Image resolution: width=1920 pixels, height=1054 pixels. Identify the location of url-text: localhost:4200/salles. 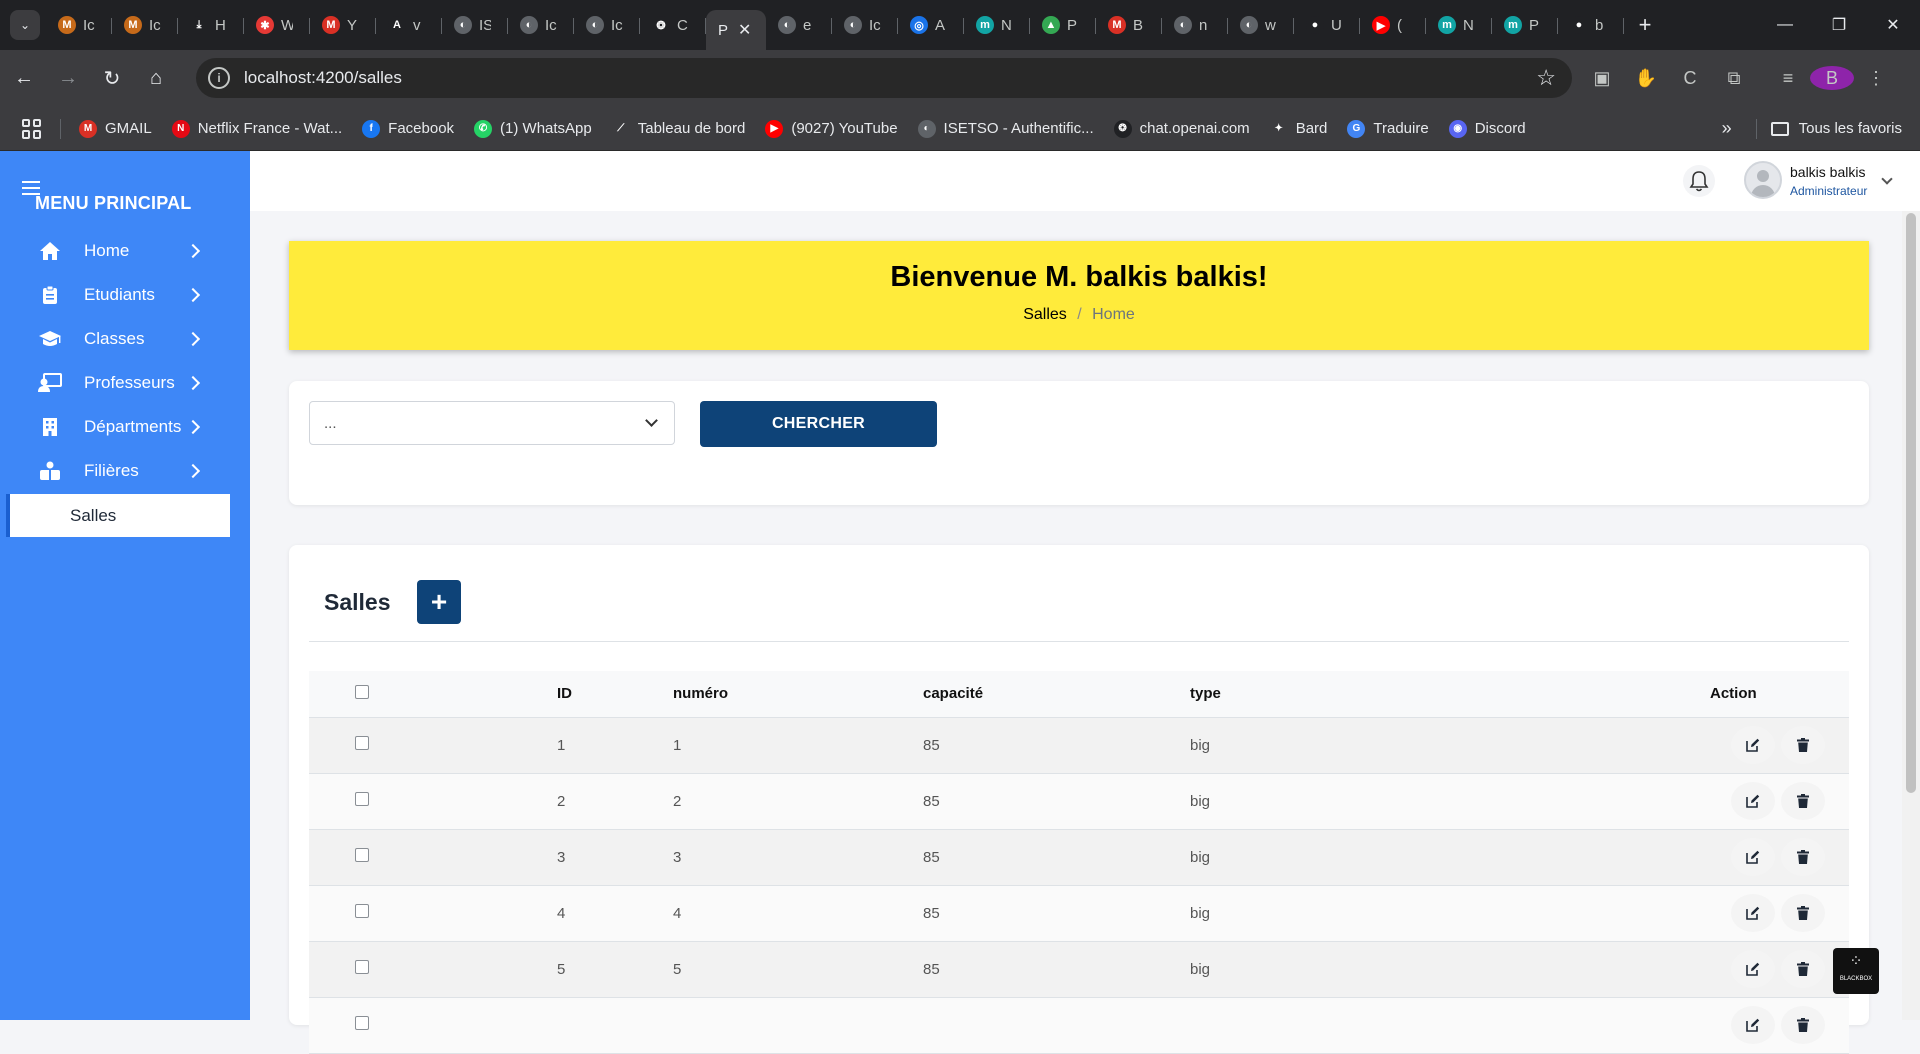
(323, 78).